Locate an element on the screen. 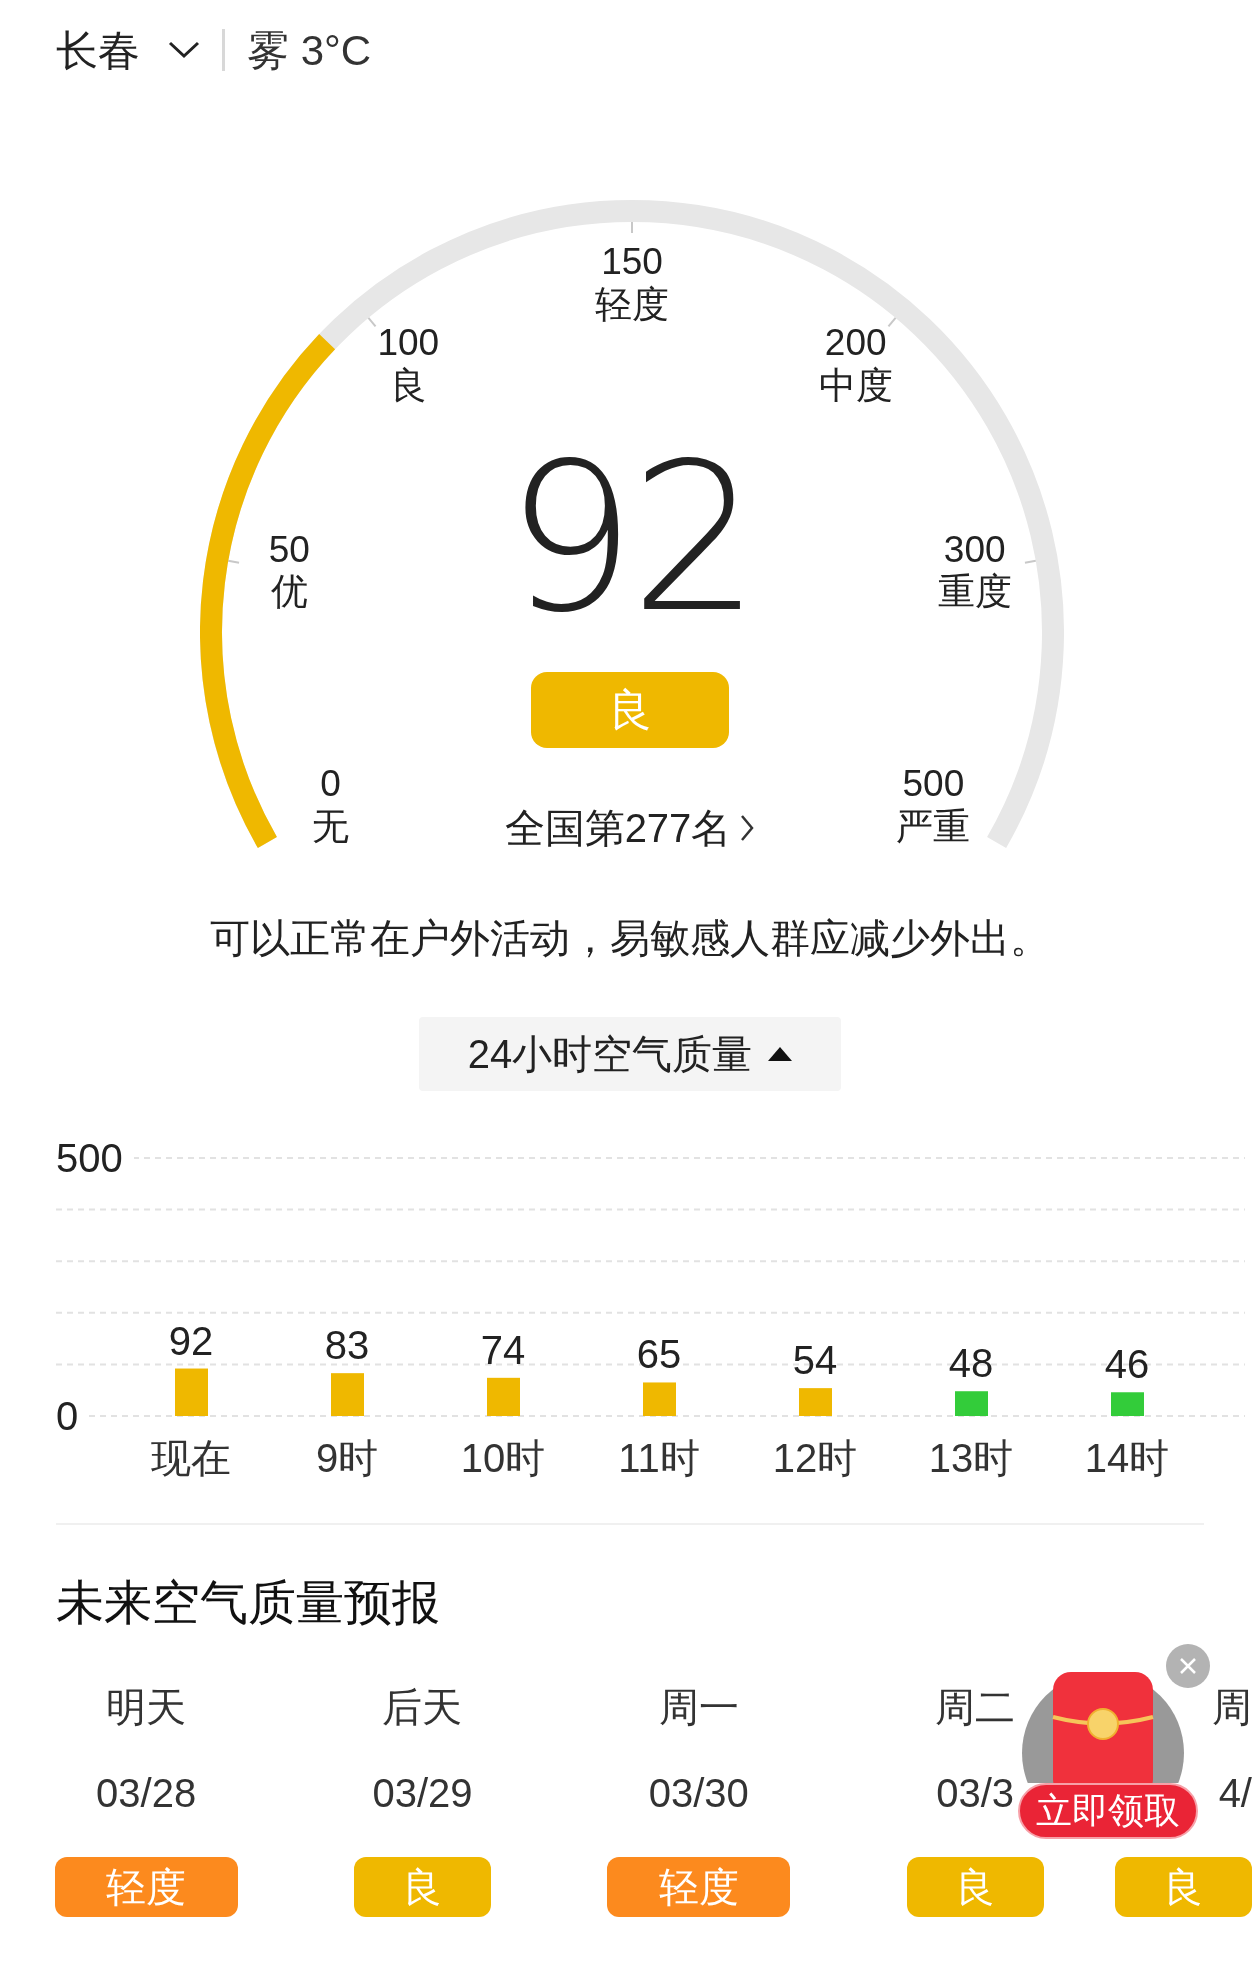  gauge-tick-label: 严重 is located at coordinates (933, 827).